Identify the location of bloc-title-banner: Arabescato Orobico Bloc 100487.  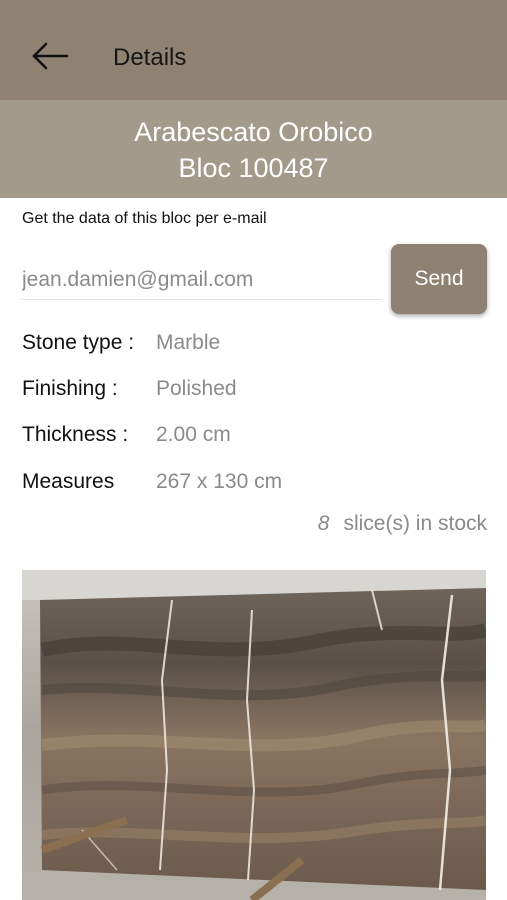
(253, 149).